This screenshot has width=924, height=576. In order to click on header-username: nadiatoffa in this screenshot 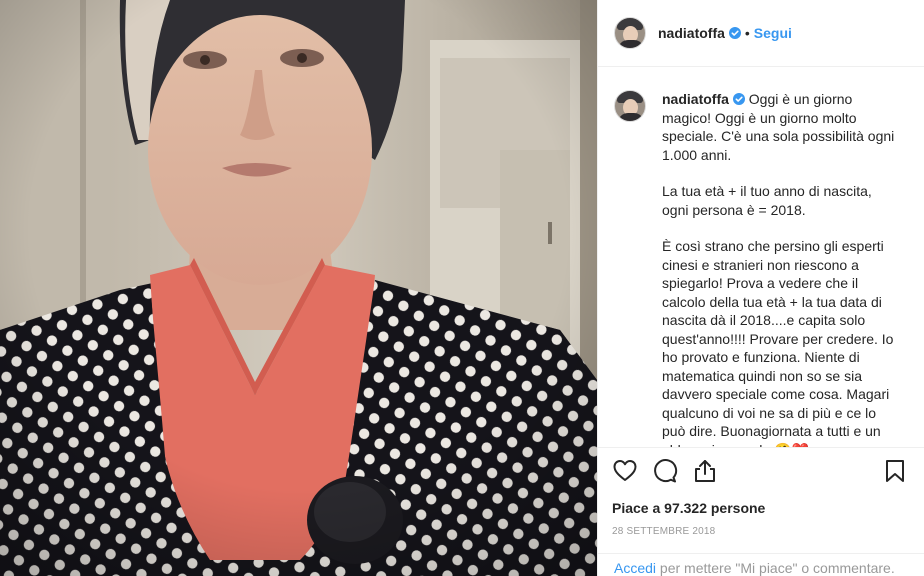, I will do `click(691, 33)`.